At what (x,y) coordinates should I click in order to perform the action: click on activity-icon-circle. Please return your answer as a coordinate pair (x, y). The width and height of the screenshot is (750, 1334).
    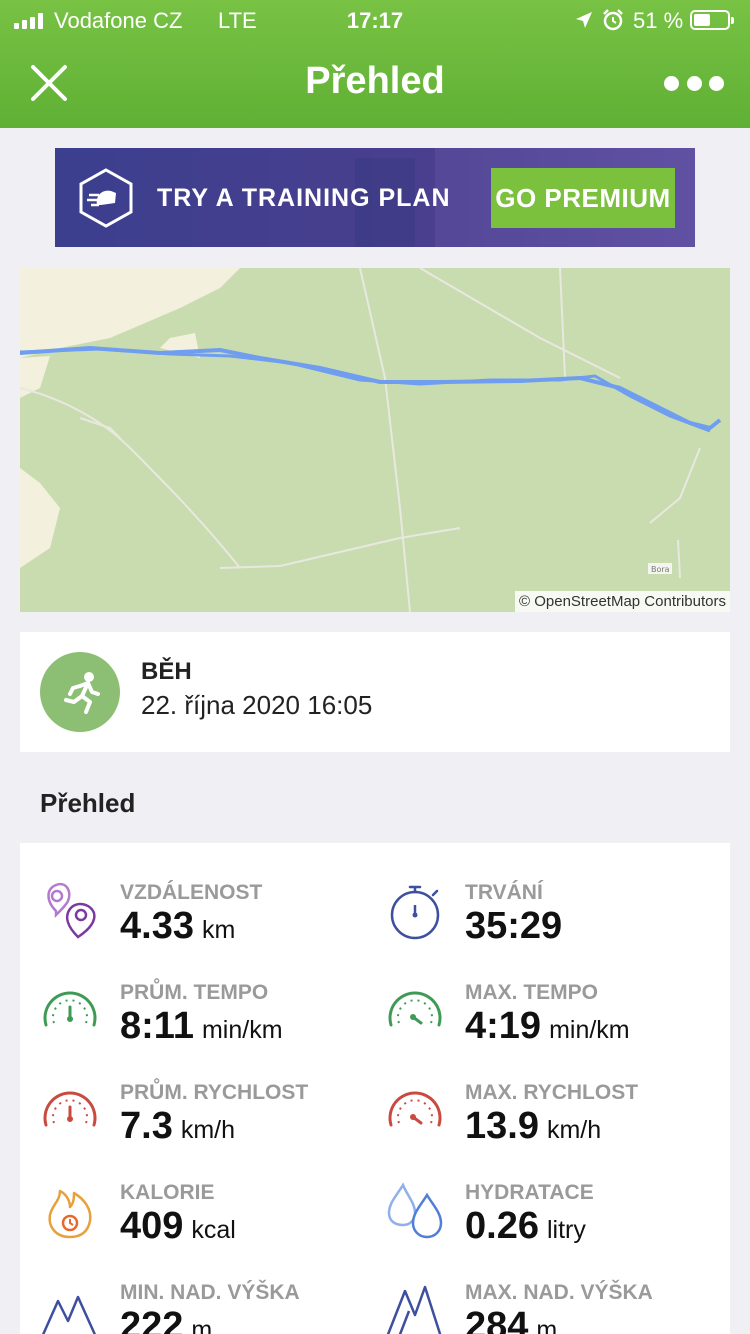
    Looking at the image, I should click on (80, 692).